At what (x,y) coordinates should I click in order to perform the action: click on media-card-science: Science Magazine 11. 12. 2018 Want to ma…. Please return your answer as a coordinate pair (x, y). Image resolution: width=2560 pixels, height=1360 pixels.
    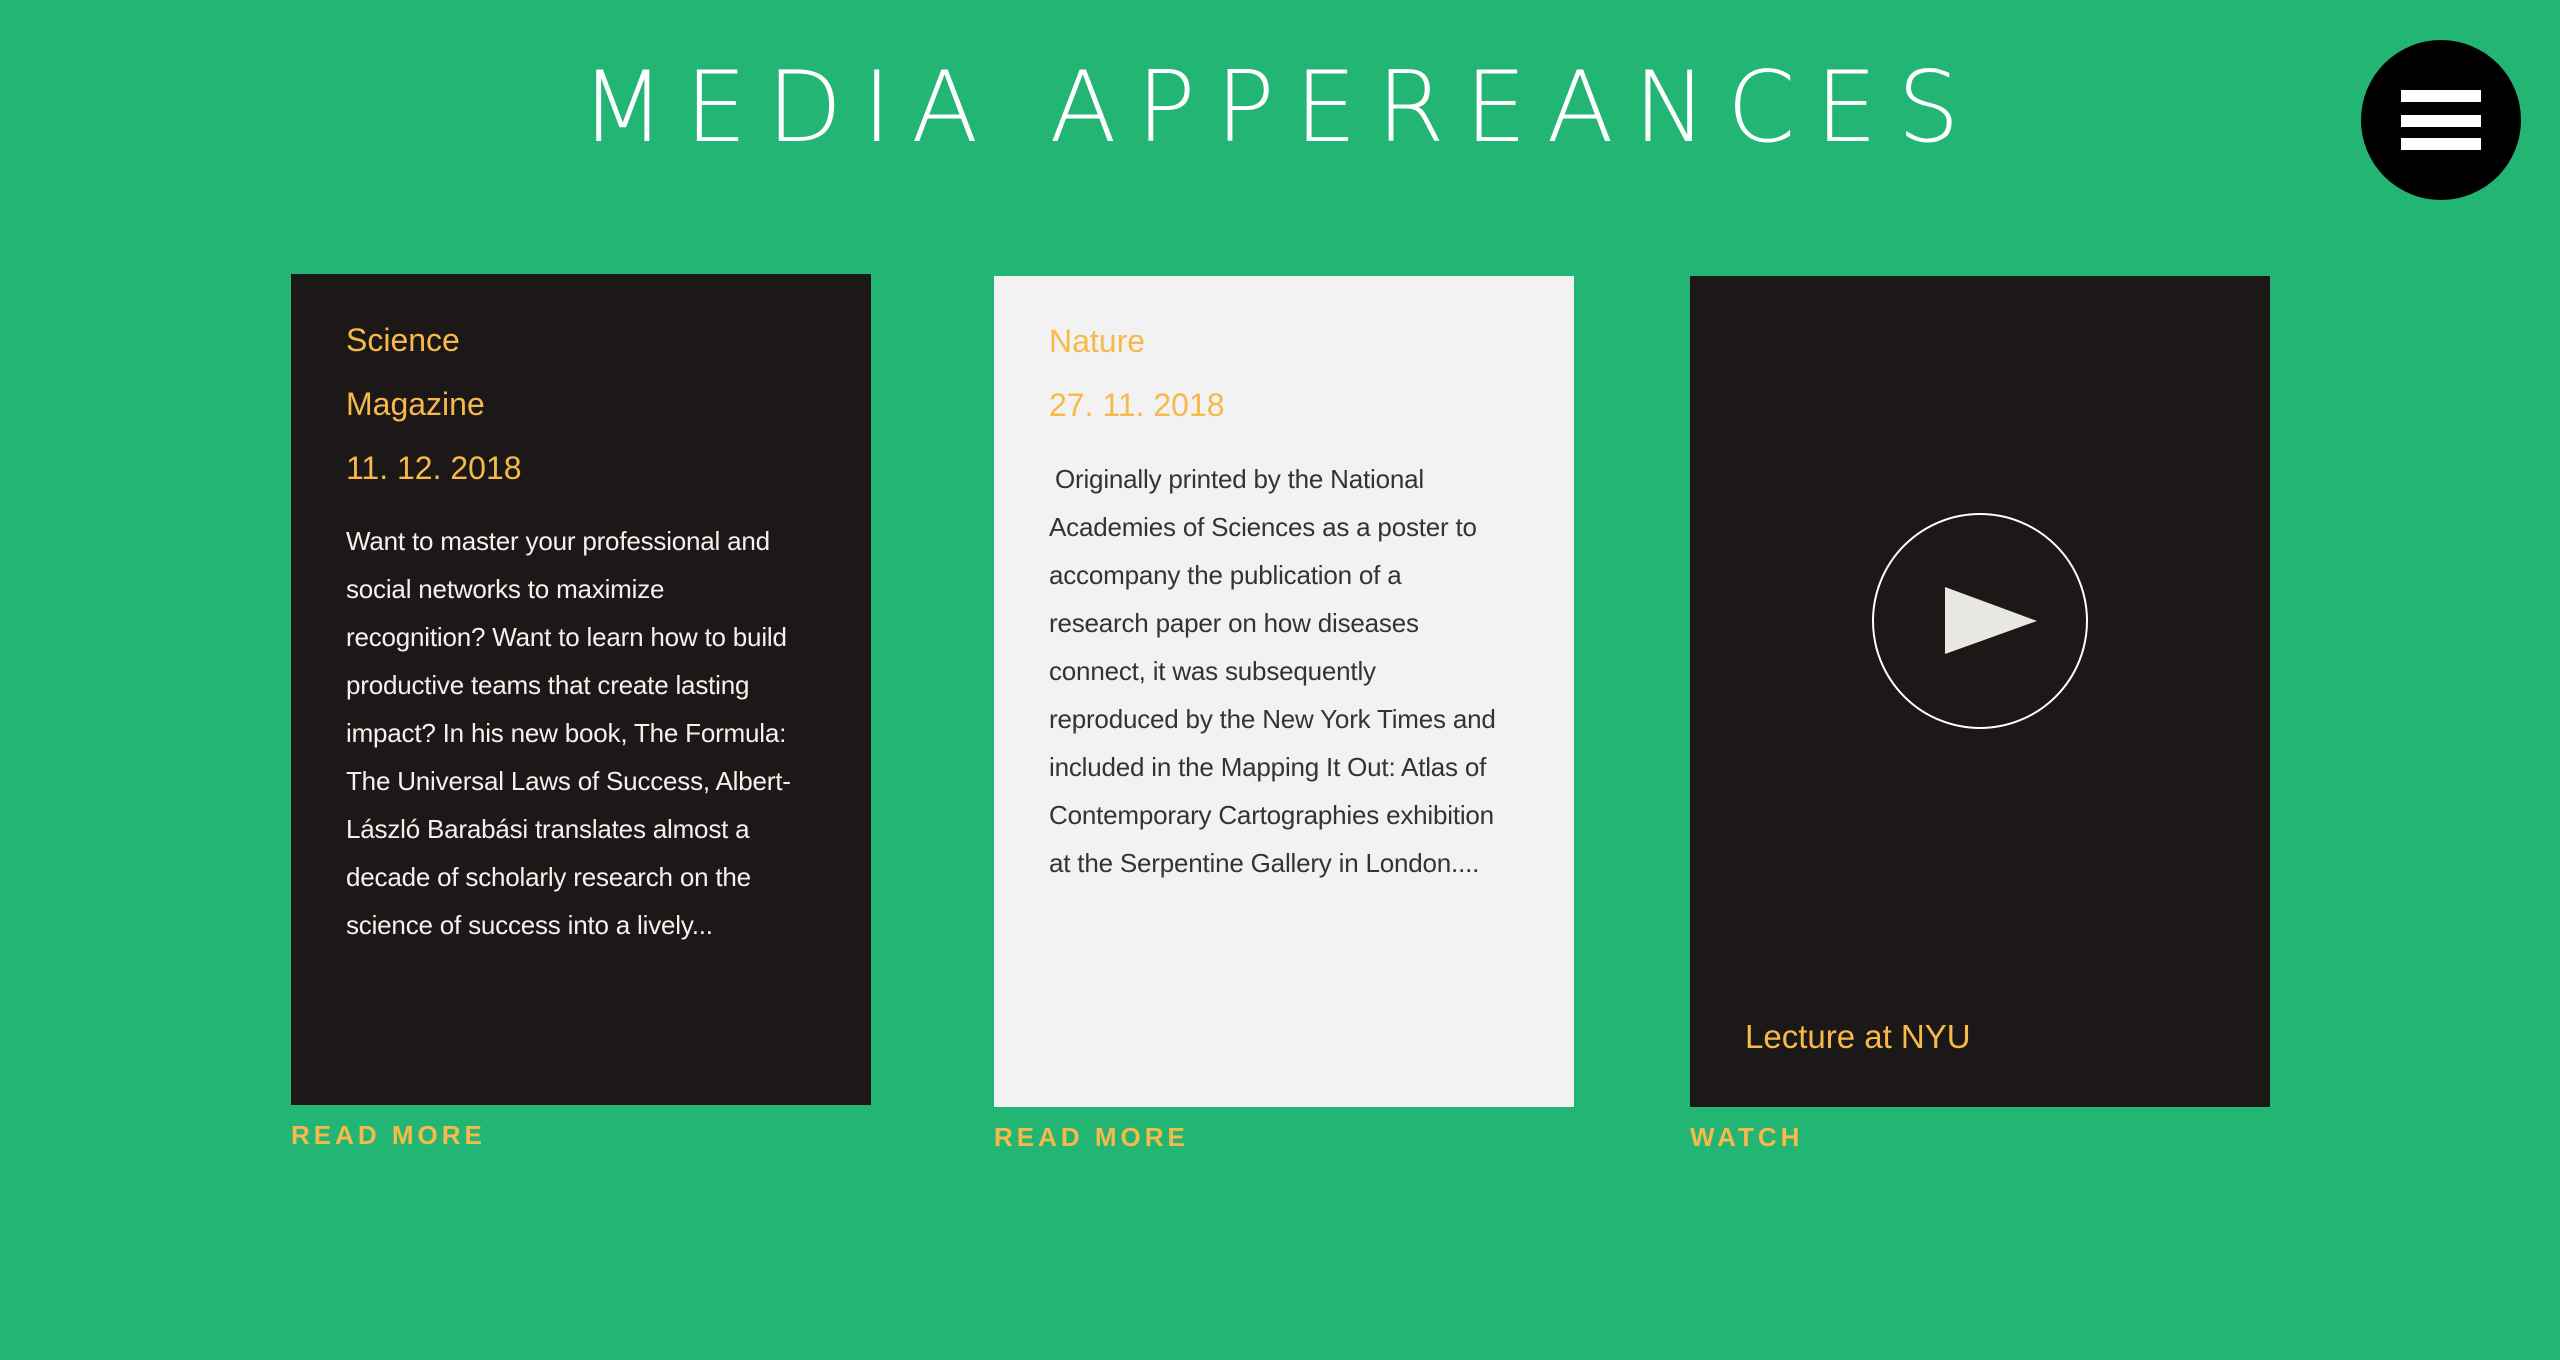
    Looking at the image, I should click on (581, 689).